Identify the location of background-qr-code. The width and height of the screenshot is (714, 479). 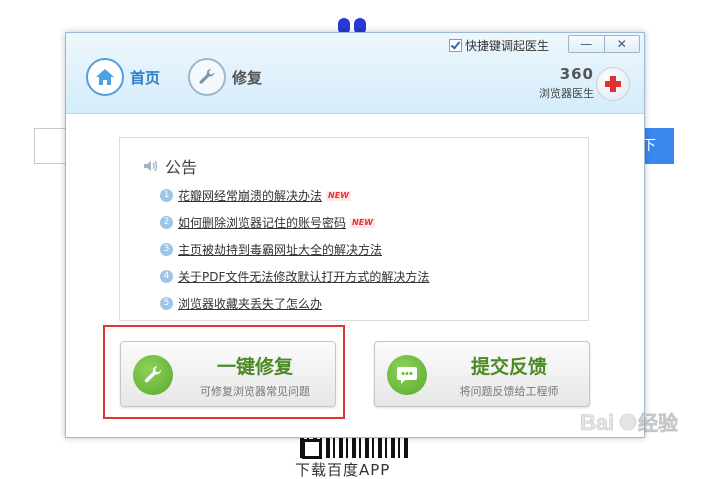
(355, 447).